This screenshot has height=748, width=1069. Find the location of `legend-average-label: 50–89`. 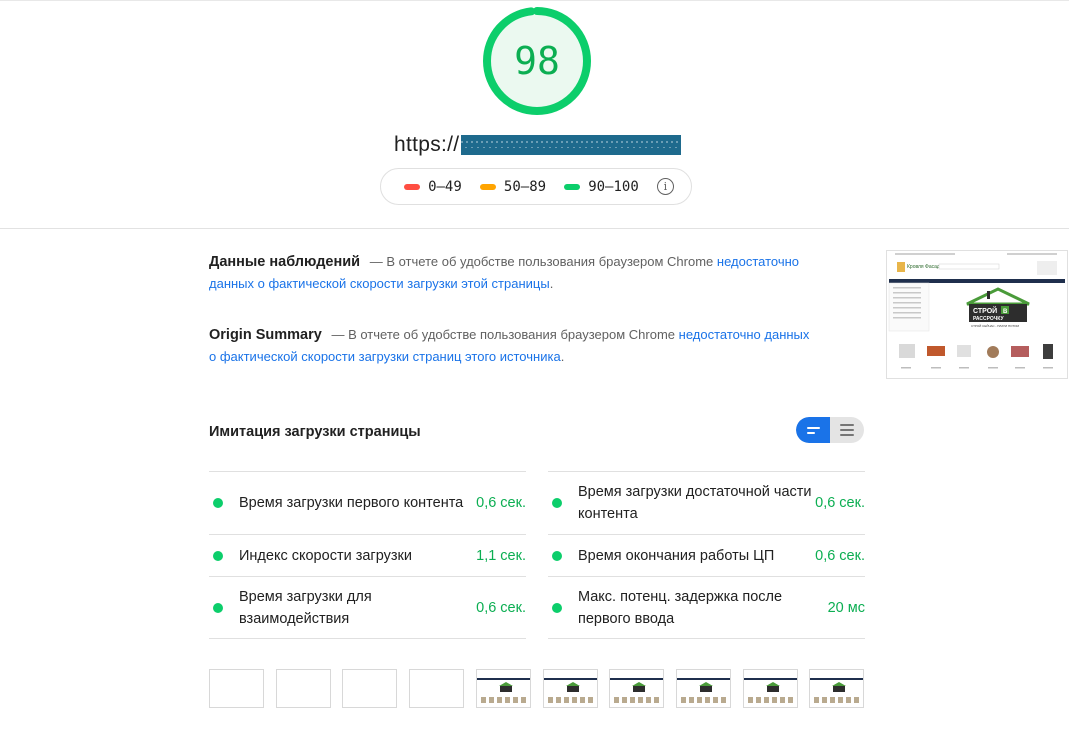

legend-average-label: 50–89 is located at coordinates (525, 186).